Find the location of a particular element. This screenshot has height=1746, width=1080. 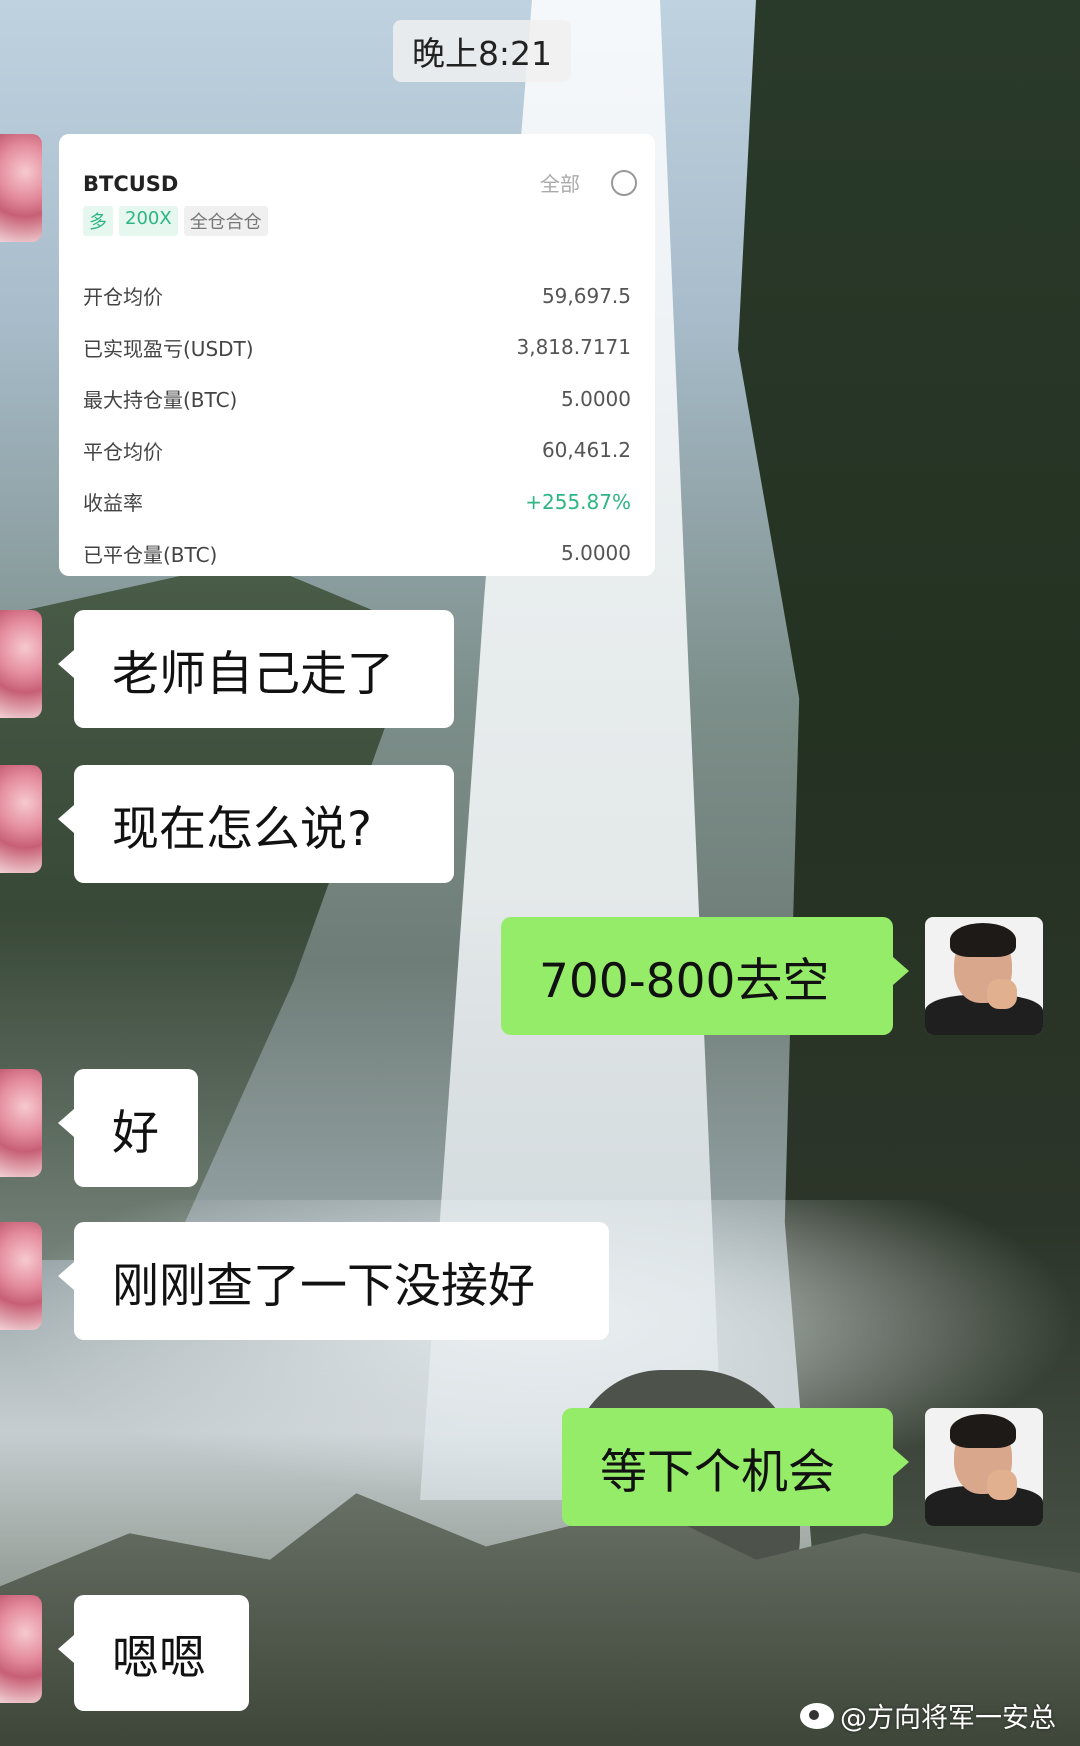

row-value: 59,697.5 is located at coordinates (586, 295).